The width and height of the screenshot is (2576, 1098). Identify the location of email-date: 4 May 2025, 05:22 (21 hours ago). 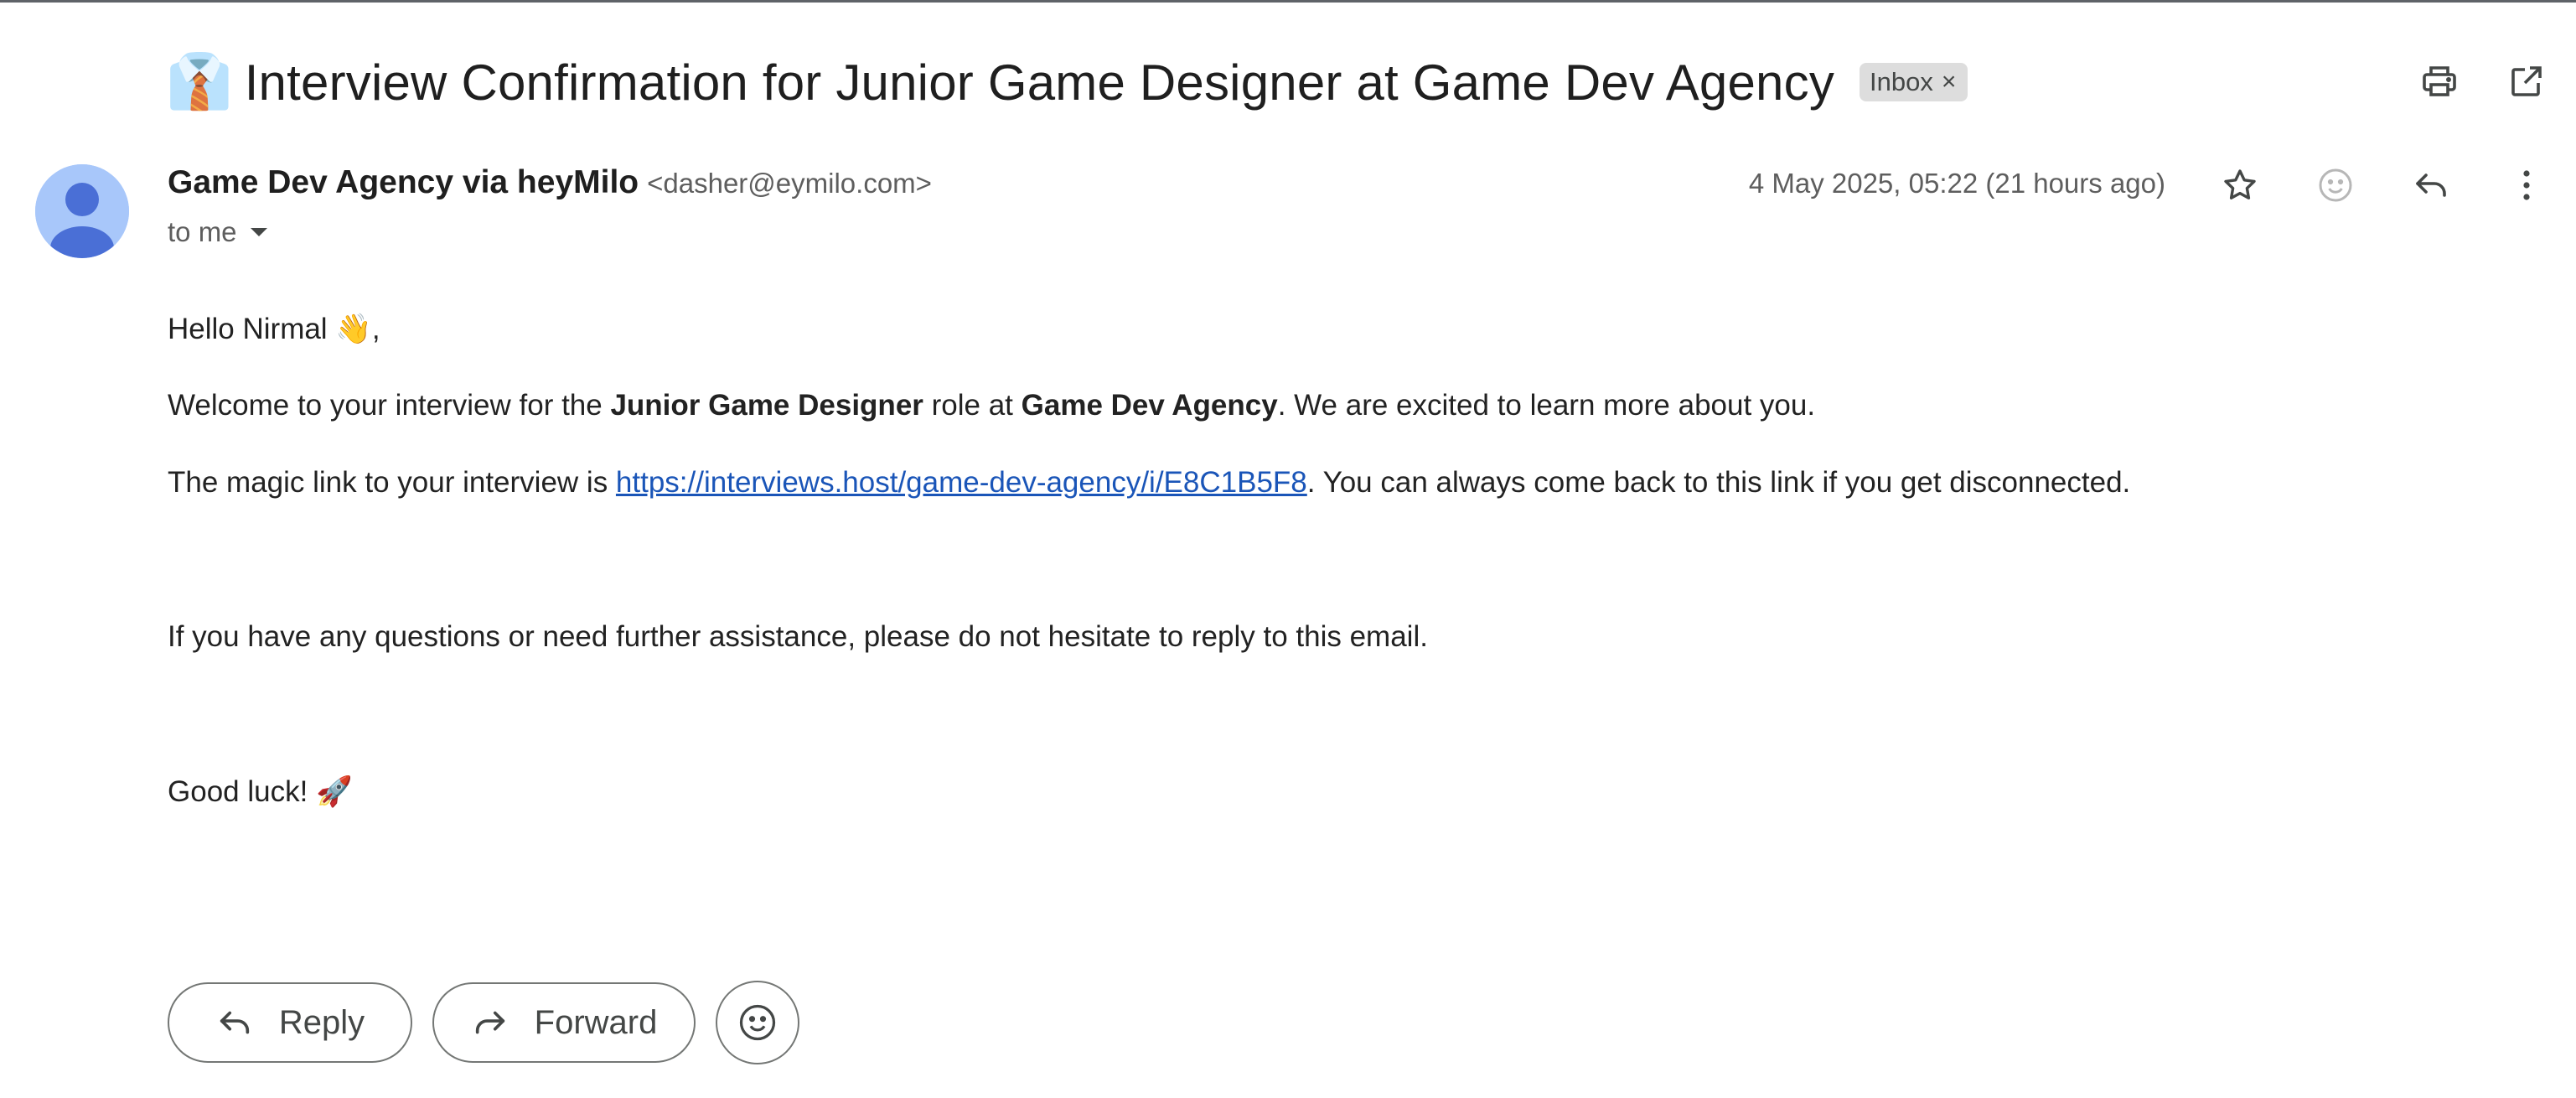
(1956, 183).